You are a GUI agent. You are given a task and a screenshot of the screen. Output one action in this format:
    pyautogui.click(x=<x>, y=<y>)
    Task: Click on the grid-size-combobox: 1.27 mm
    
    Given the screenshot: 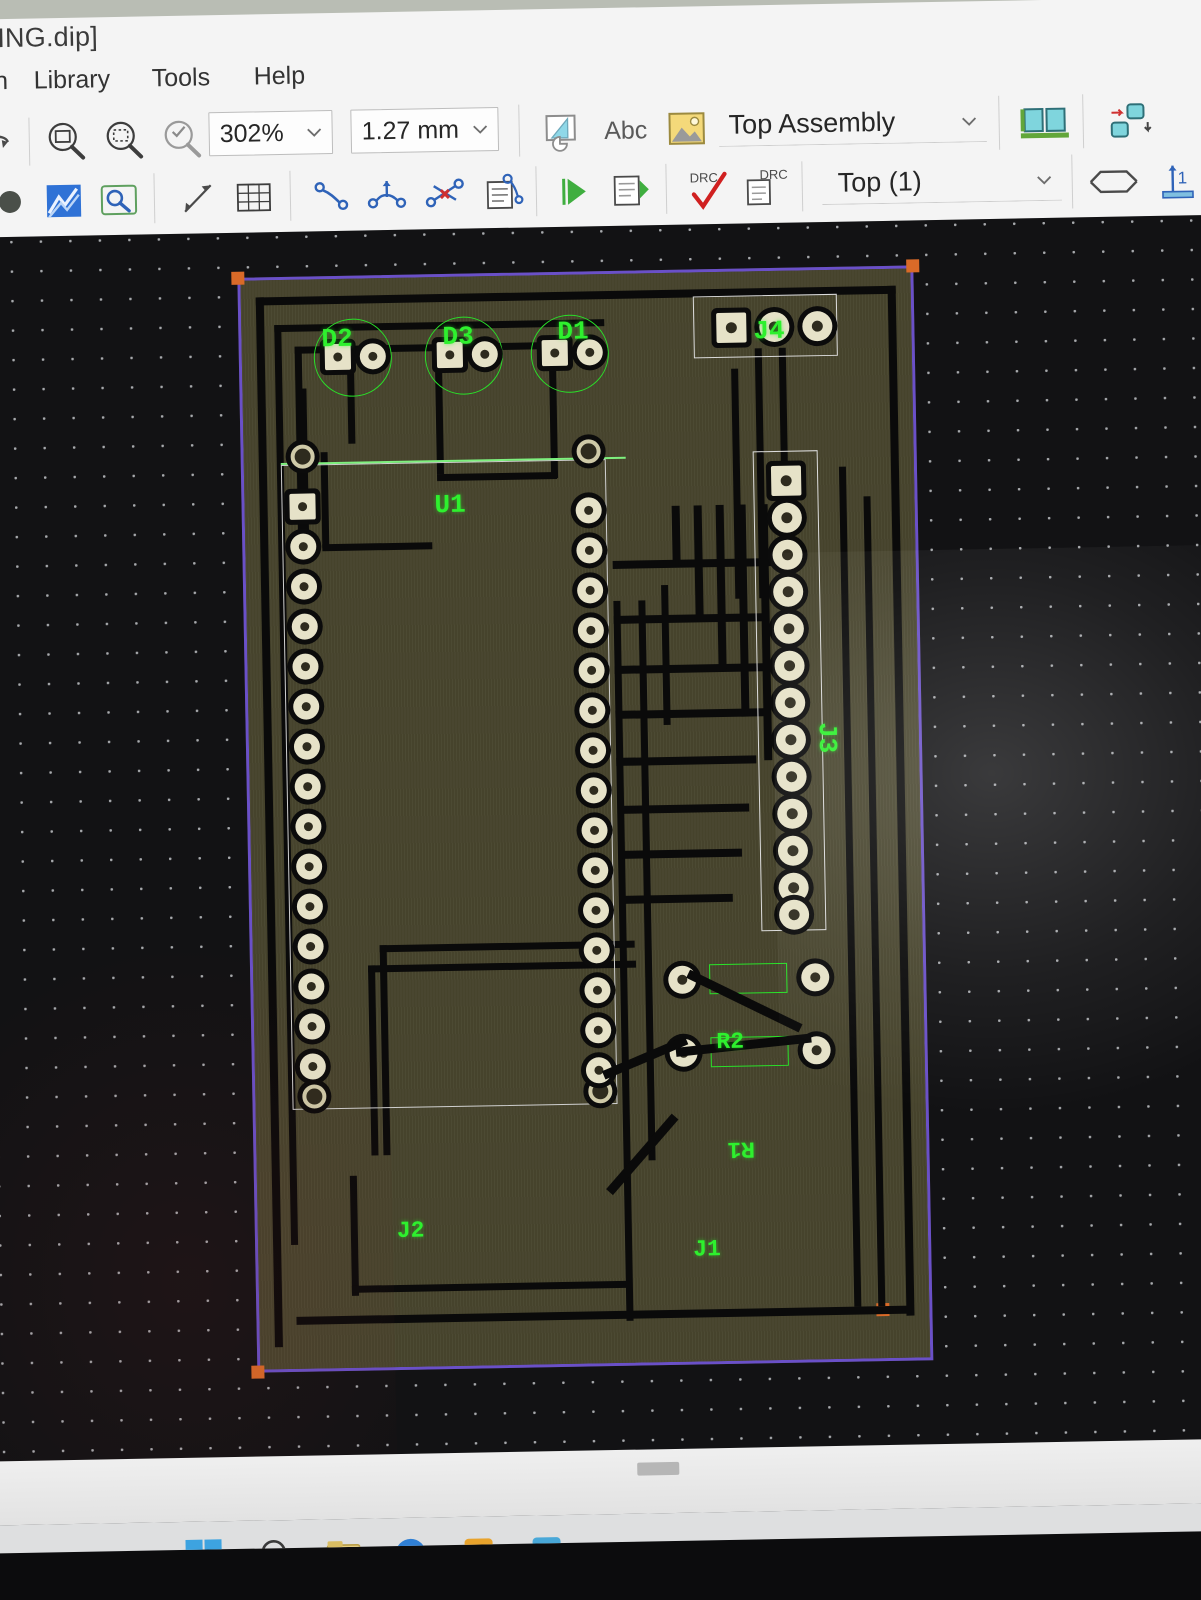 What is the action you would take?
    pyautogui.click(x=425, y=130)
    